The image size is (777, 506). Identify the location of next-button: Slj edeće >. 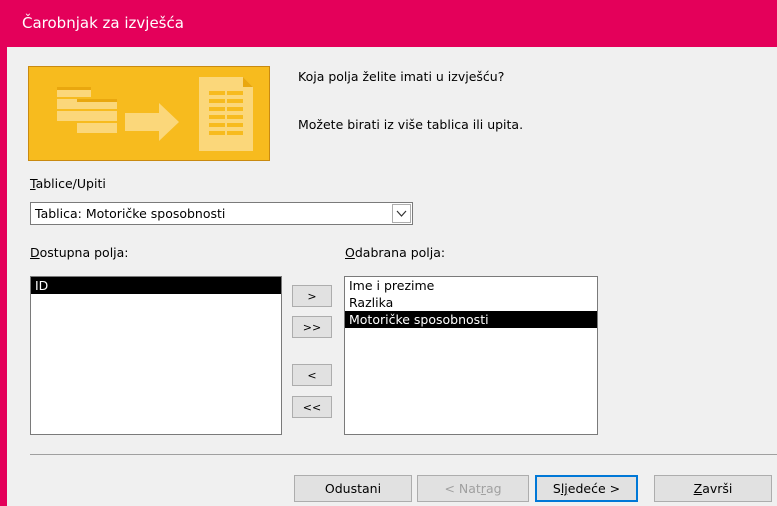
(586, 488).